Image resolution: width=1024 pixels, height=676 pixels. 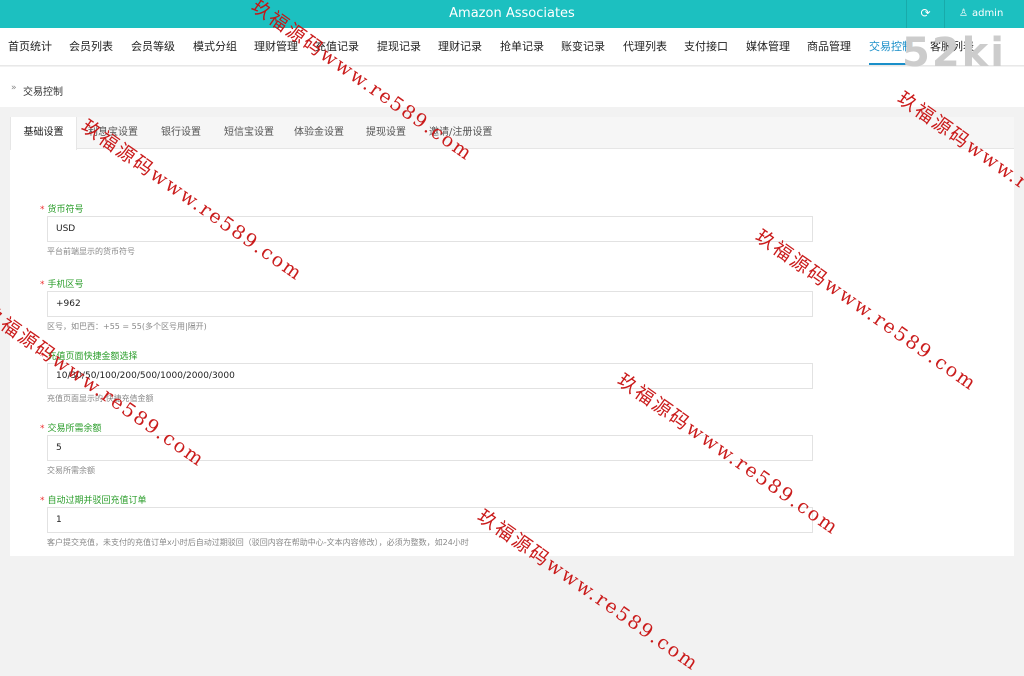 I want to click on nav-item: 理财管理, so click(x=276, y=46).